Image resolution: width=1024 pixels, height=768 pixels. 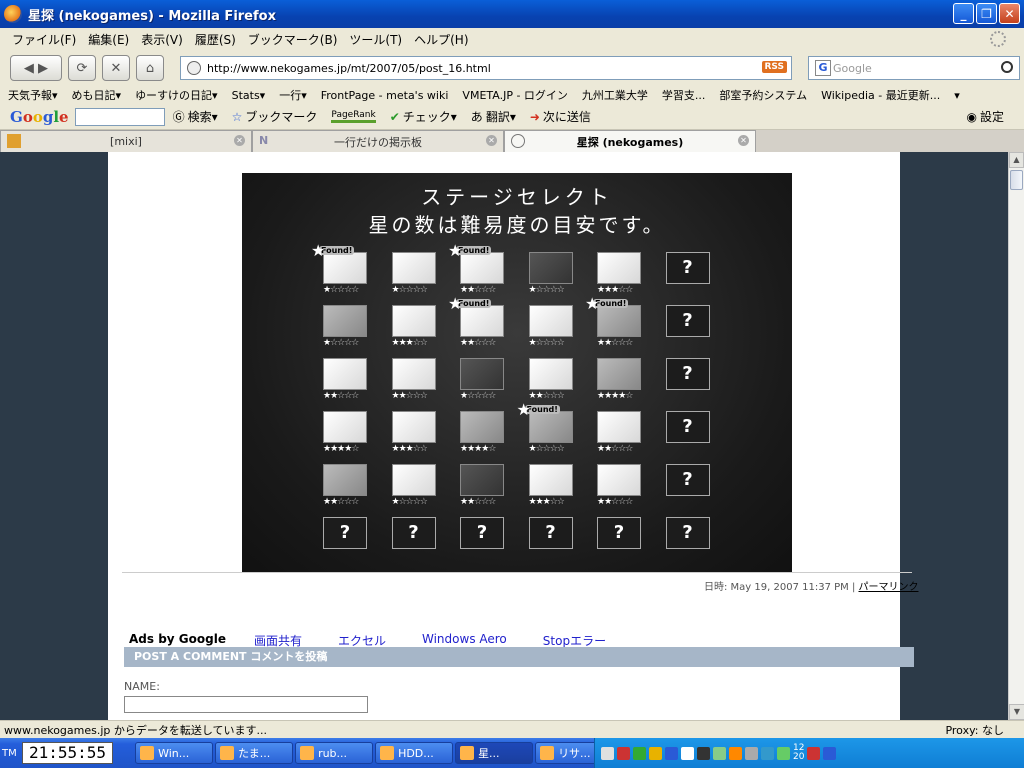 I want to click on bookmark-more: ▾, so click(x=957, y=95).